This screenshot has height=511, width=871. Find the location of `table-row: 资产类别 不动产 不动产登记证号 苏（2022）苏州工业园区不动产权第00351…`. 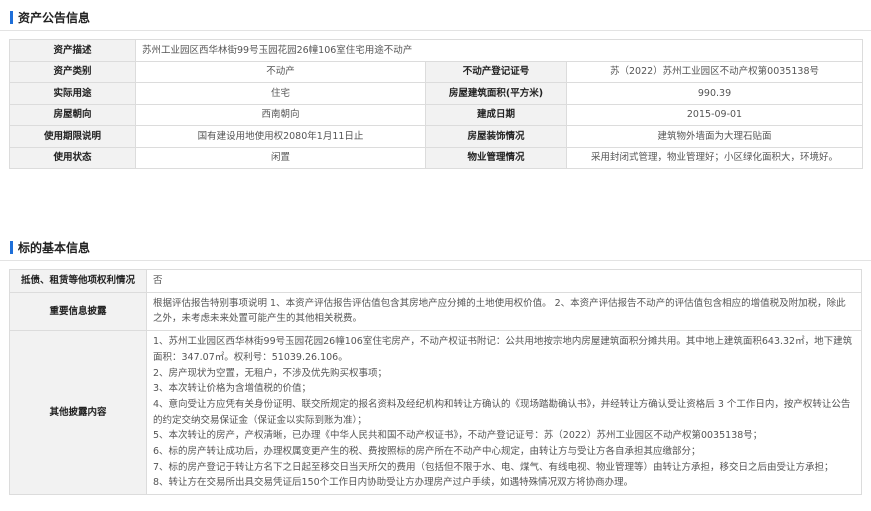

table-row: 资产类别 不动产 不动产登记证号 苏（2022）苏州工业园区不动产权第00351… is located at coordinates (436, 71).